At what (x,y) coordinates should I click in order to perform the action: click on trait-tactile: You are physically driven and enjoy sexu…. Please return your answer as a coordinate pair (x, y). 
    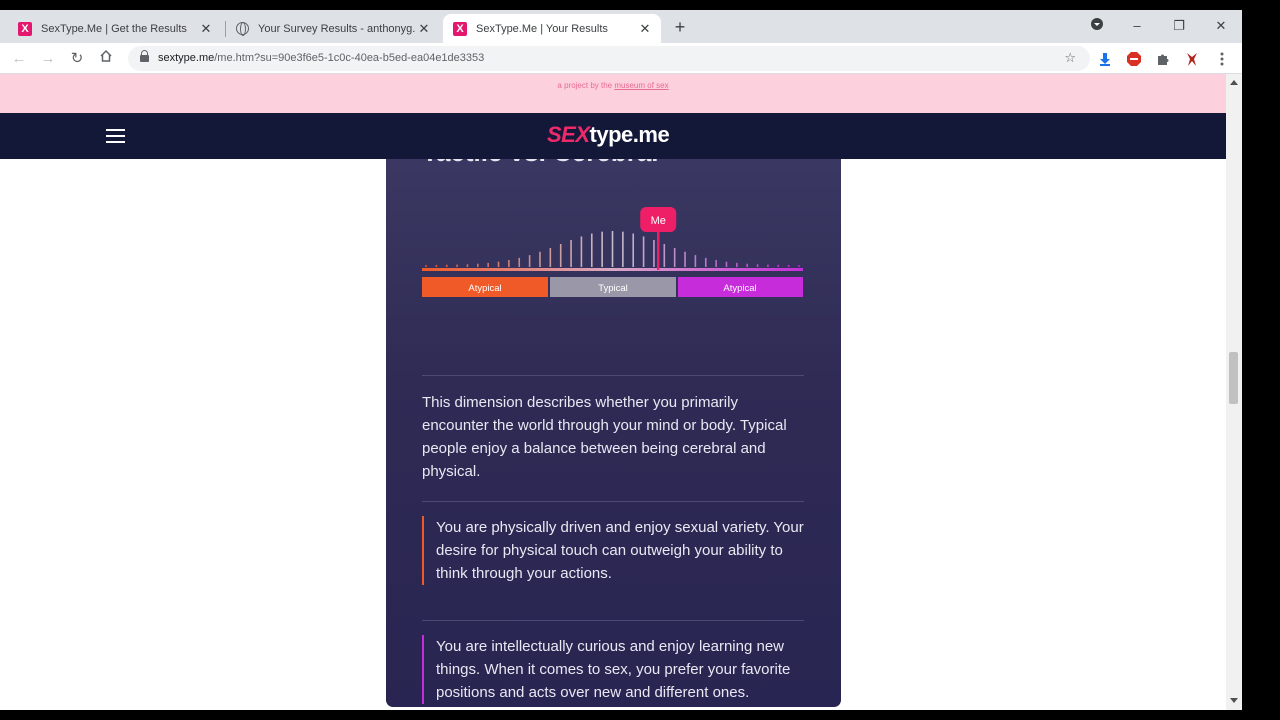
    Looking at the image, I should click on (614, 550).